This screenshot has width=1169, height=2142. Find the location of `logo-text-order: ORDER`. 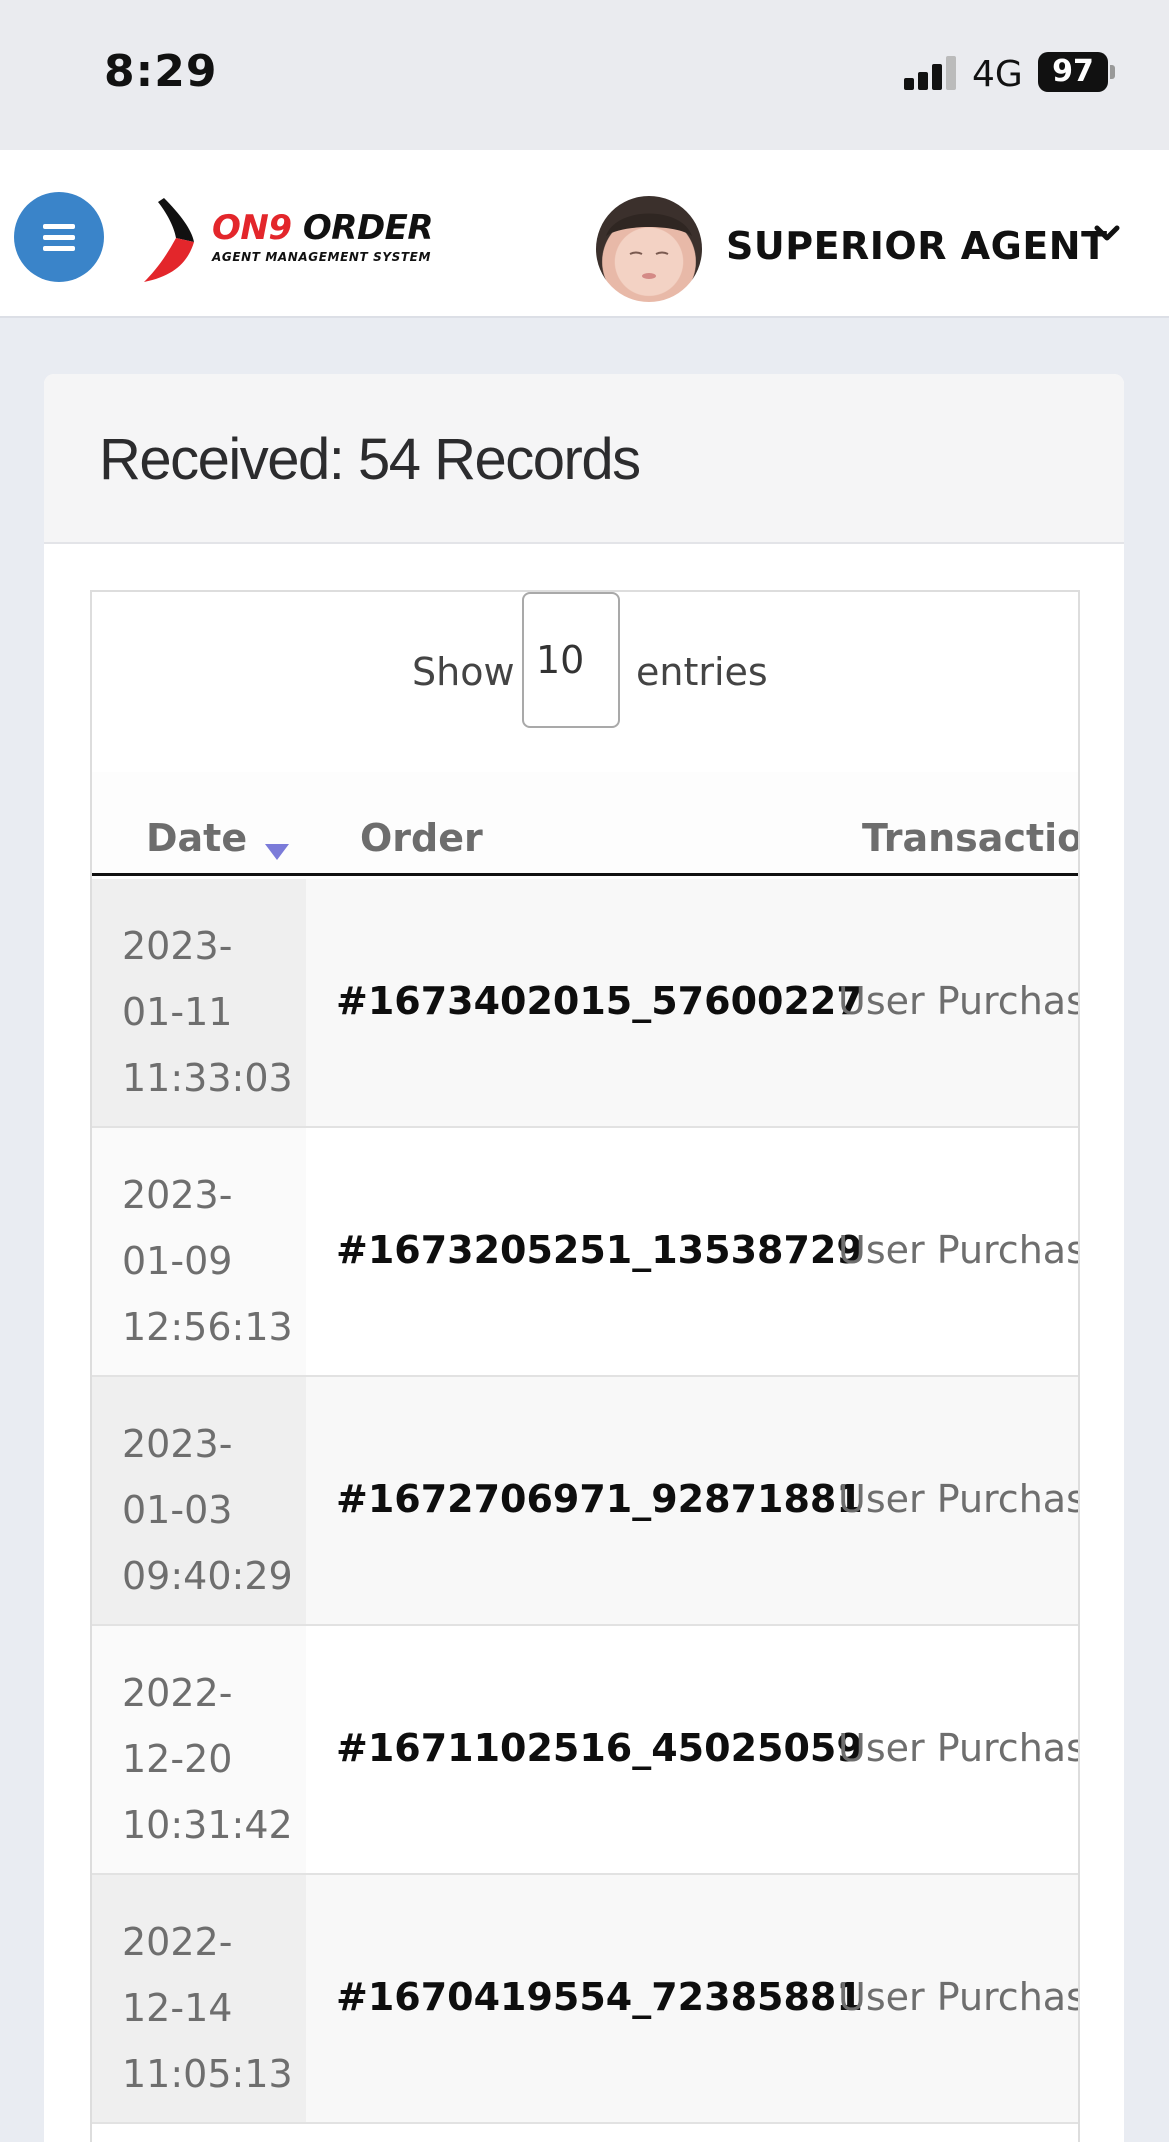

logo-text-order: ORDER is located at coordinates (368, 228).